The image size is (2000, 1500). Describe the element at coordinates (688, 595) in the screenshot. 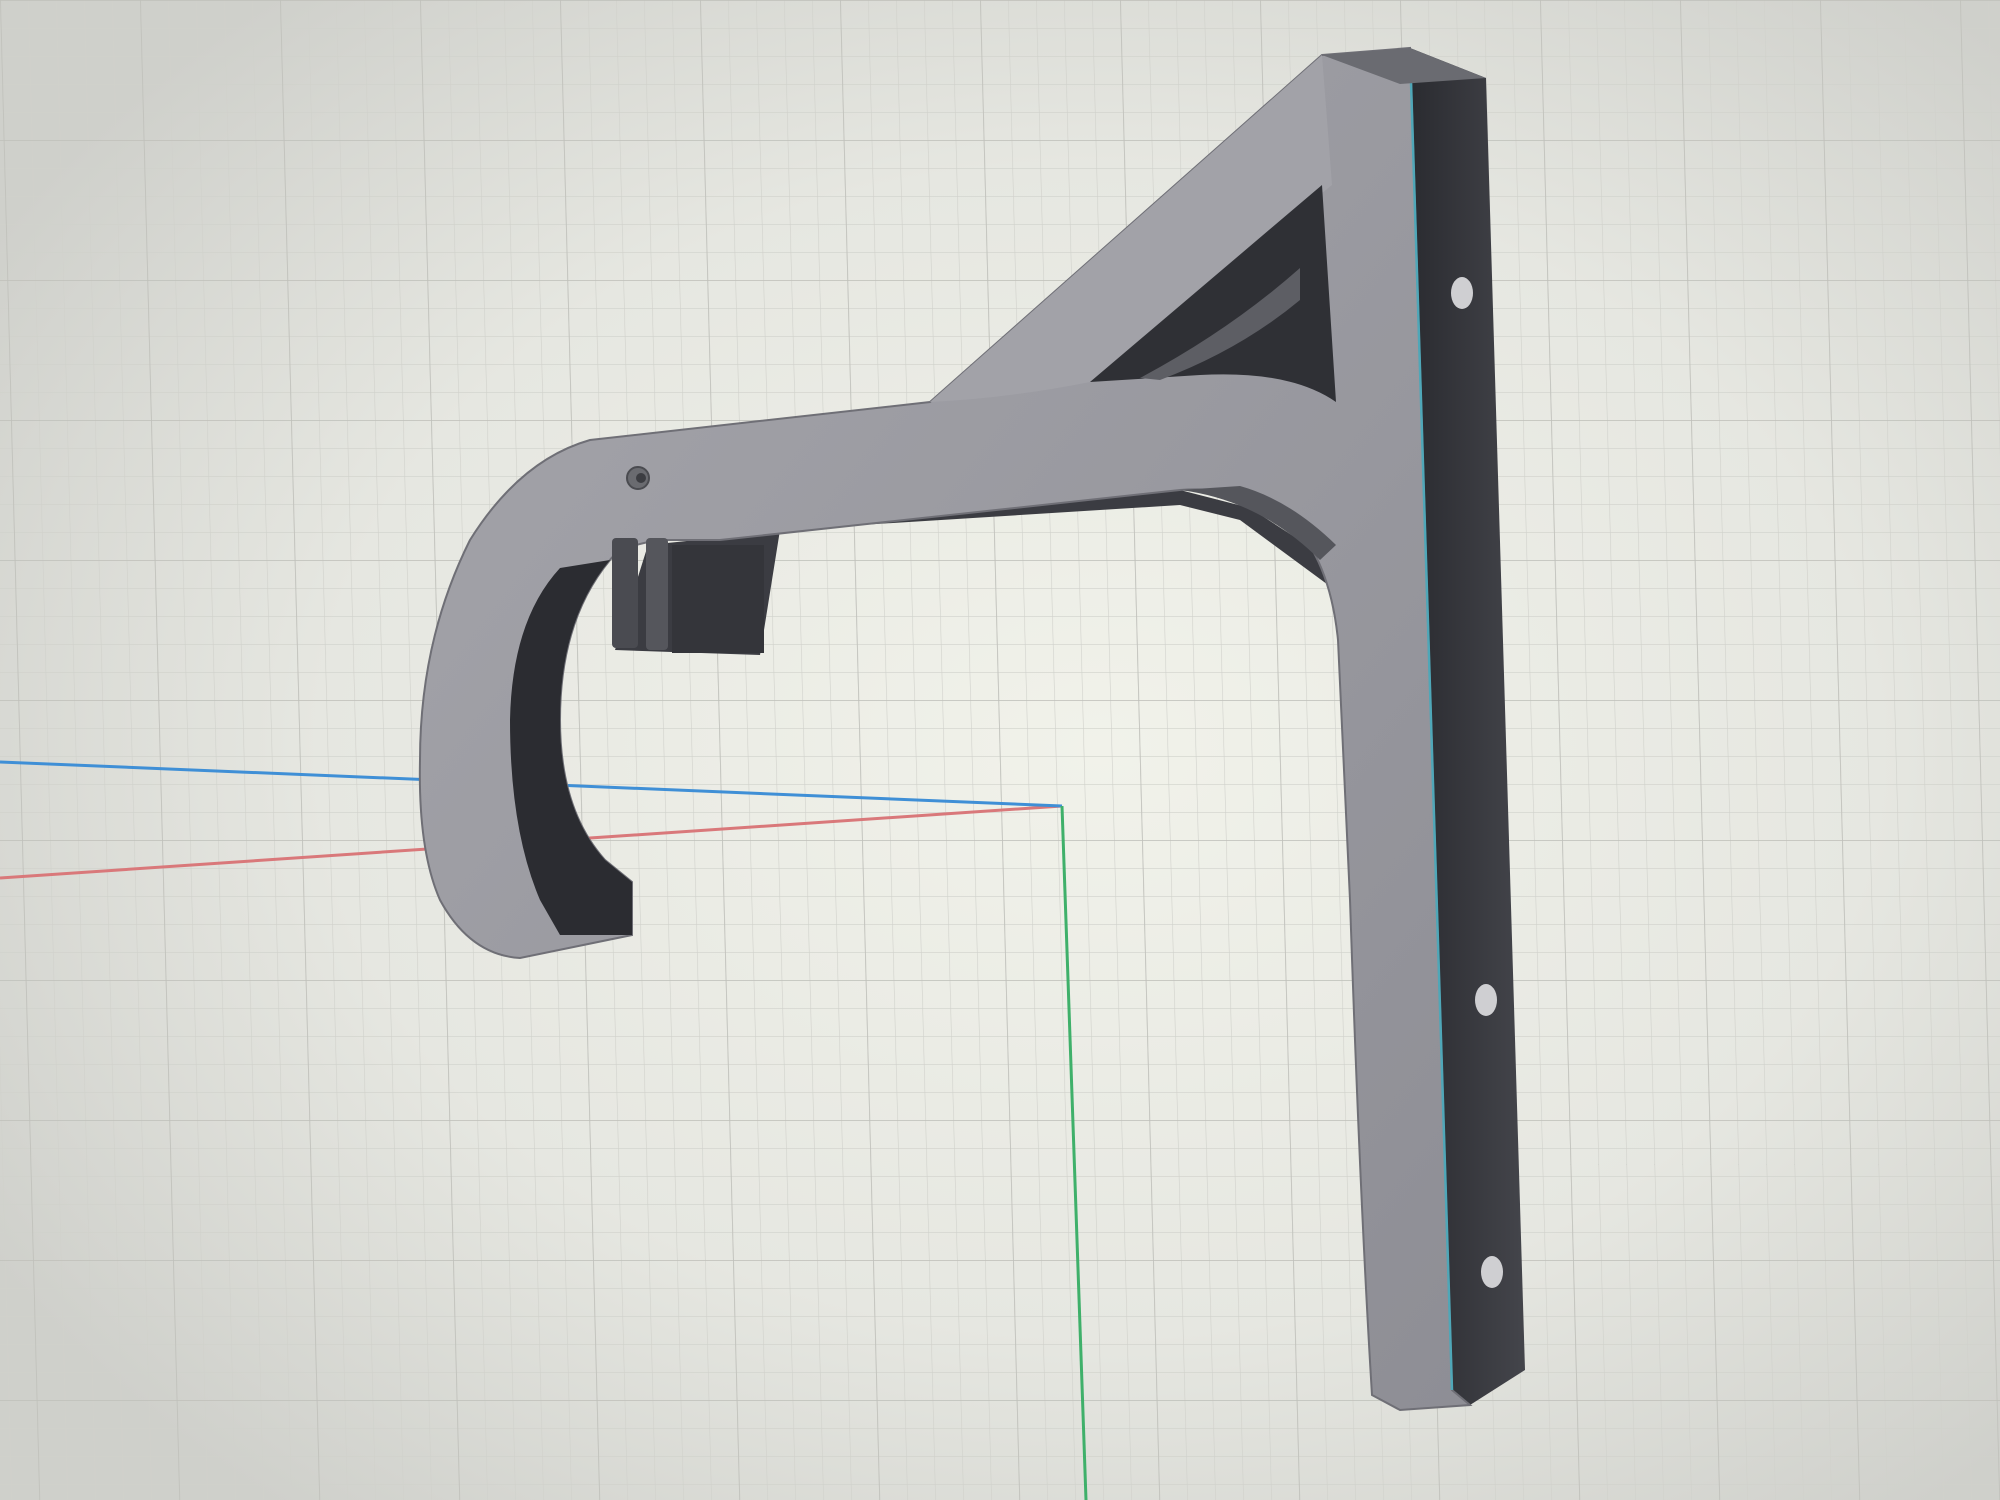

I see `hook-slots` at that location.